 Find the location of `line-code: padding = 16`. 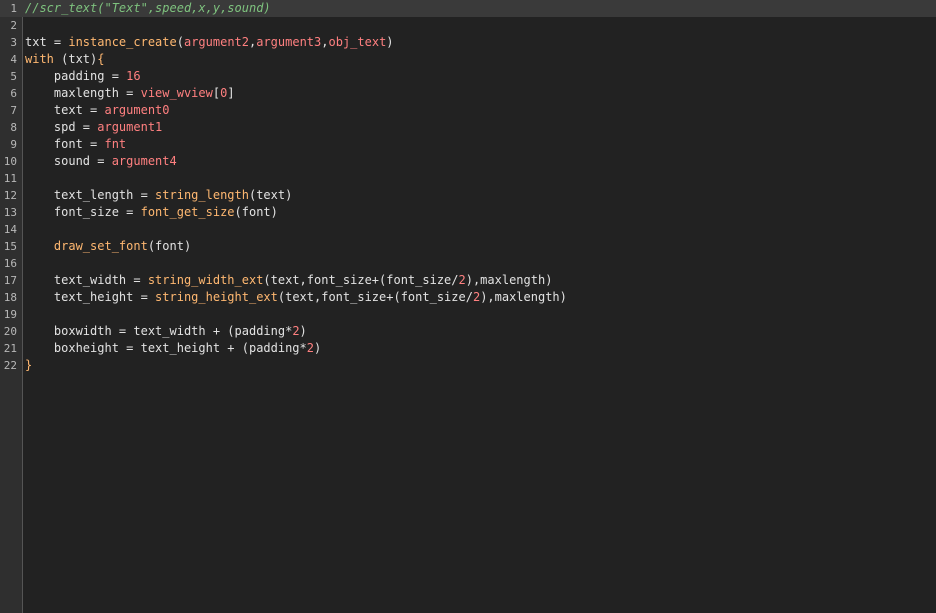

line-code: padding = 16 is located at coordinates (83, 76).